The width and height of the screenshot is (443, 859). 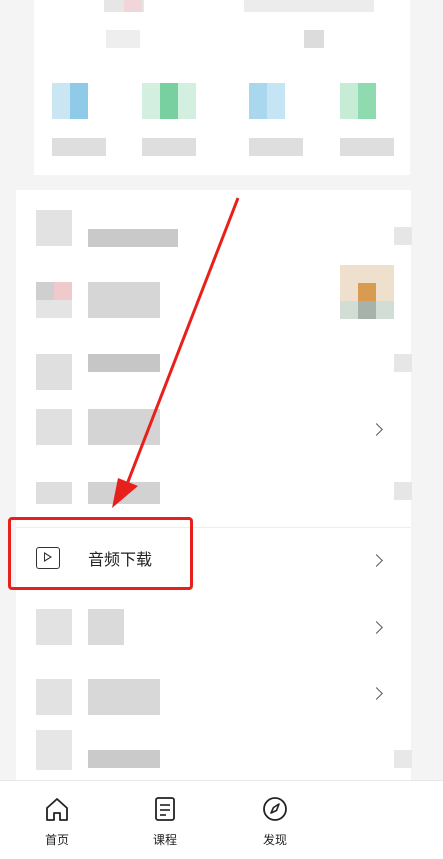 I want to click on annotation-highlight-box, so click(x=100, y=553).